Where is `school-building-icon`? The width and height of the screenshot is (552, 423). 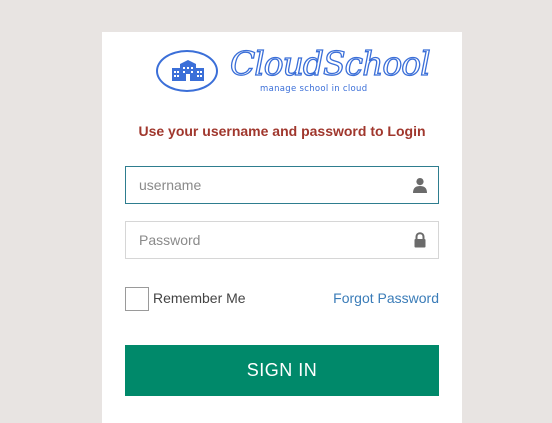 school-building-icon is located at coordinates (188, 70).